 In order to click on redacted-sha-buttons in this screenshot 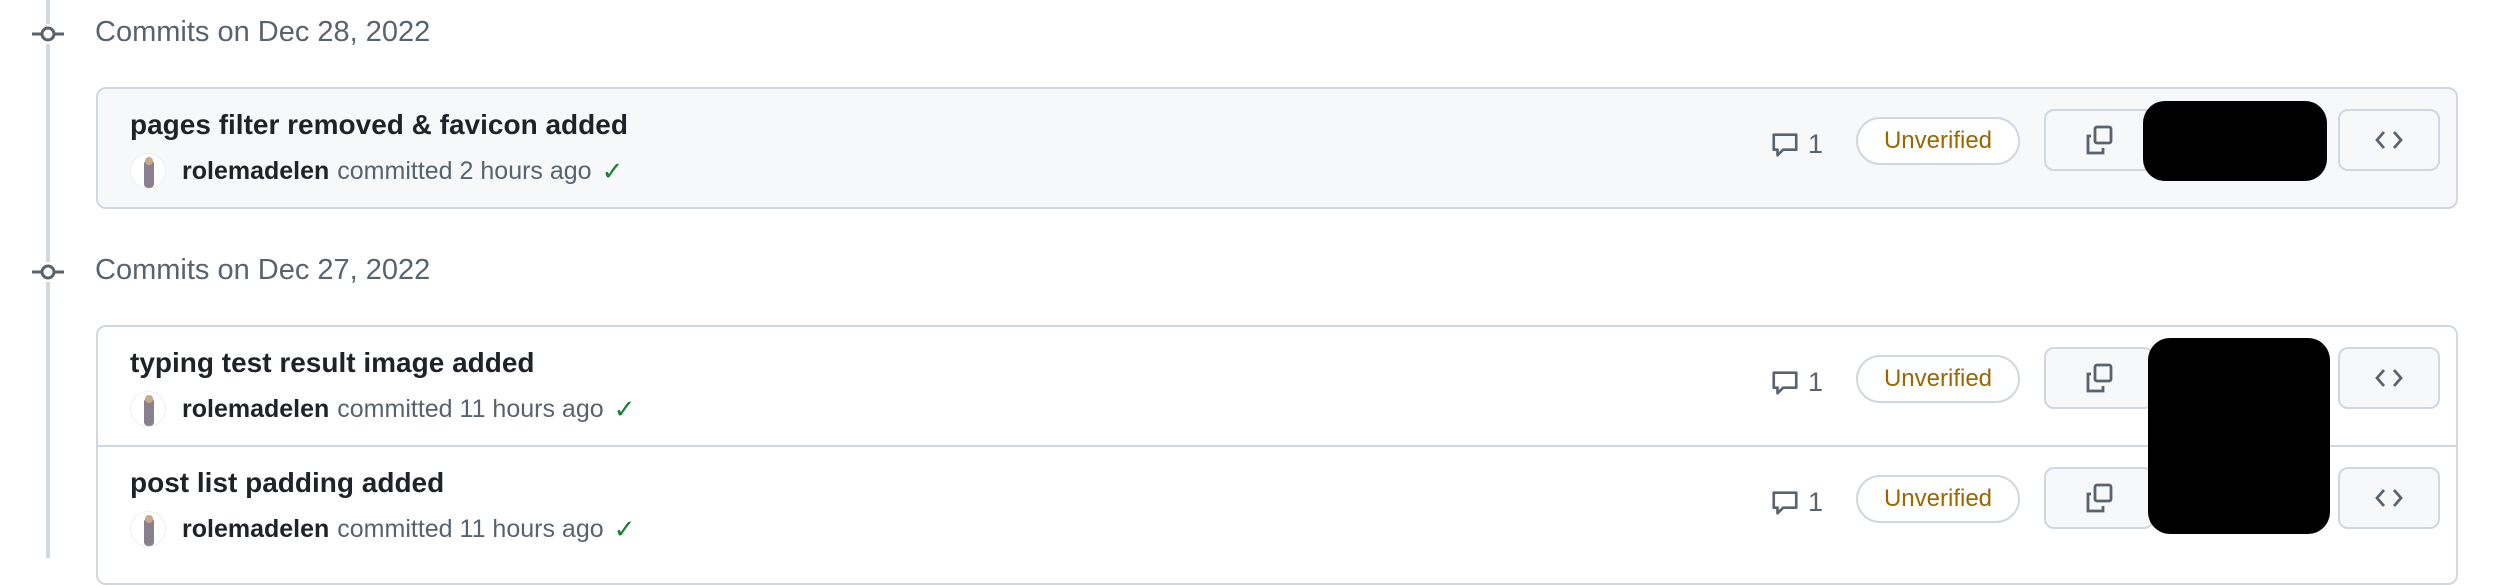, I will do `click(2239, 436)`.